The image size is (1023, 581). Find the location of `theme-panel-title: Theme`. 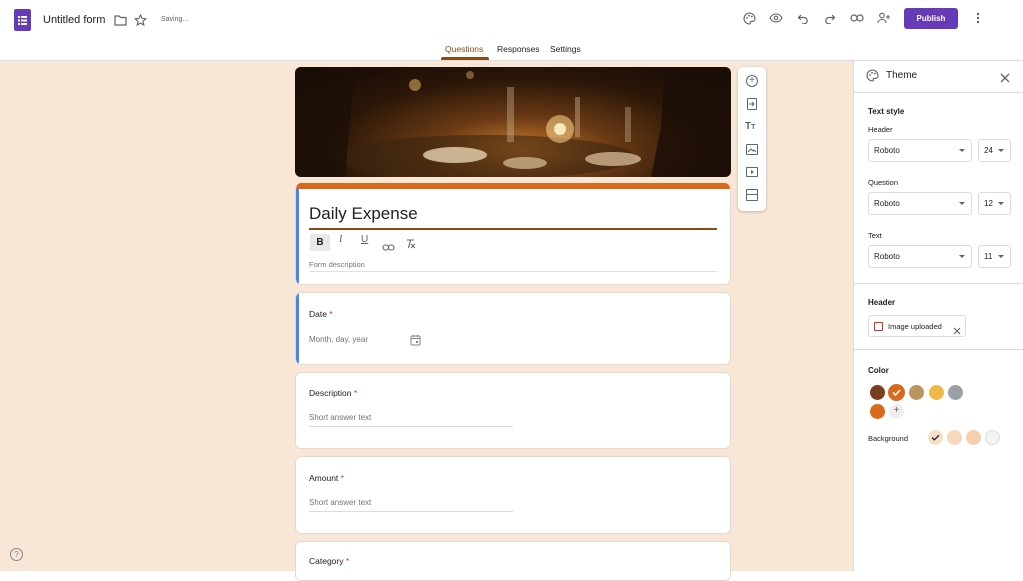

theme-panel-title: Theme is located at coordinates (902, 75).